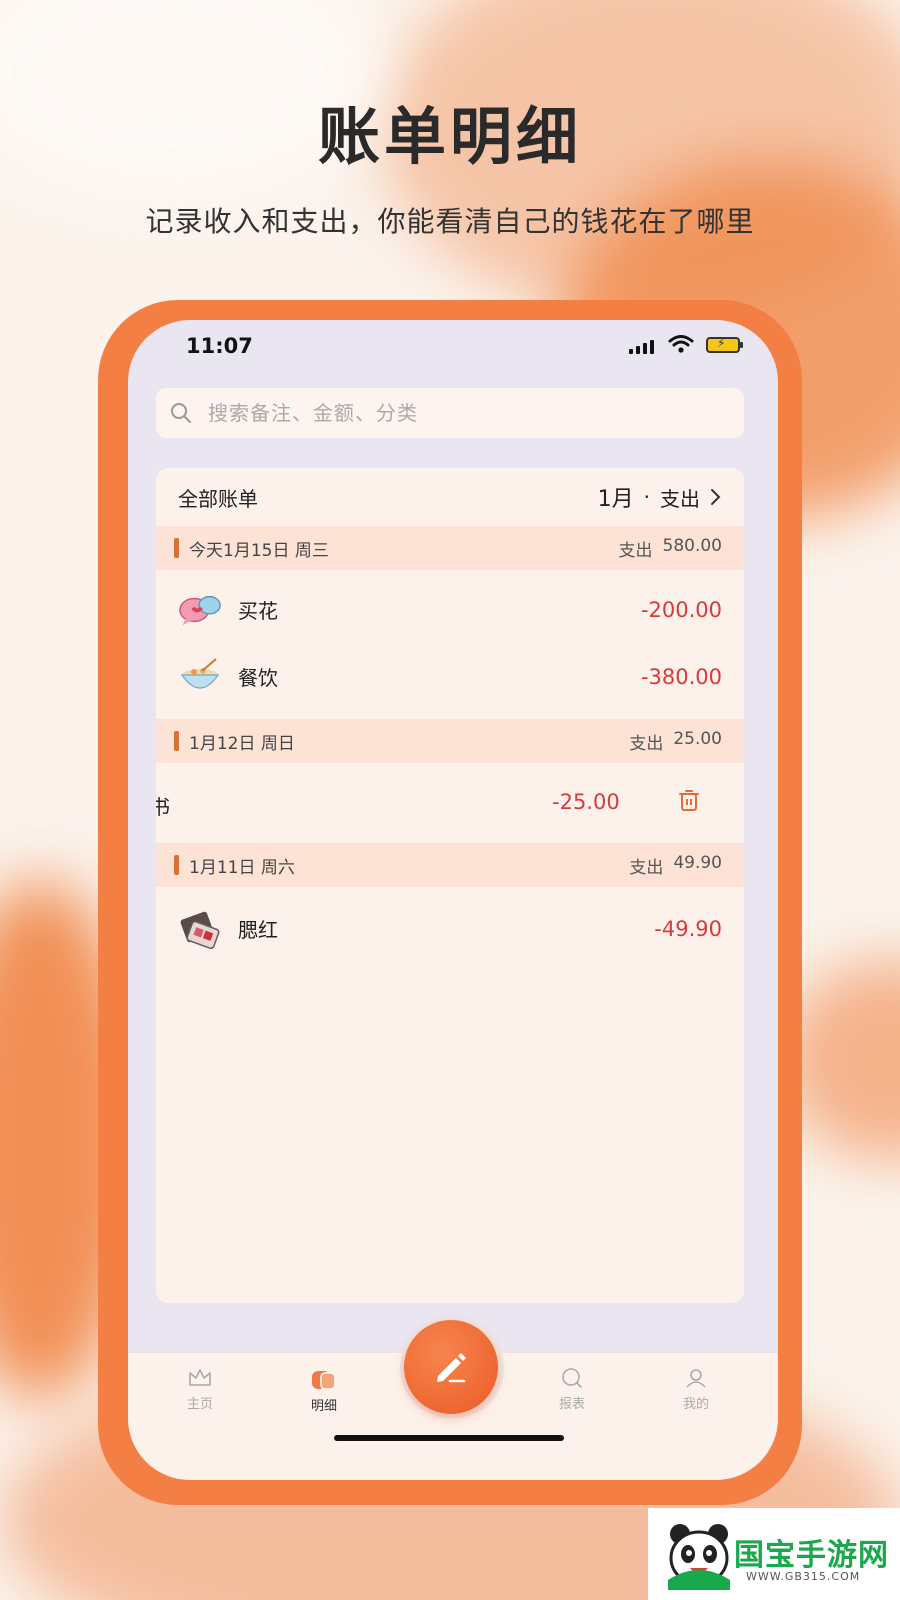  Describe the element at coordinates (450, 497) in the screenshot. I see `bill-card-header: 全部账单 1月 · 支出` at that location.